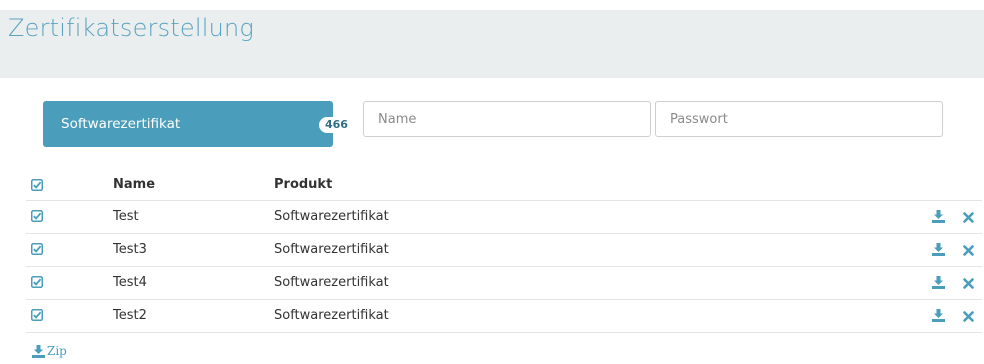  Describe the element at coordinates (57, 351) in the screenshot. I see `zip-label: Zip` at that location.